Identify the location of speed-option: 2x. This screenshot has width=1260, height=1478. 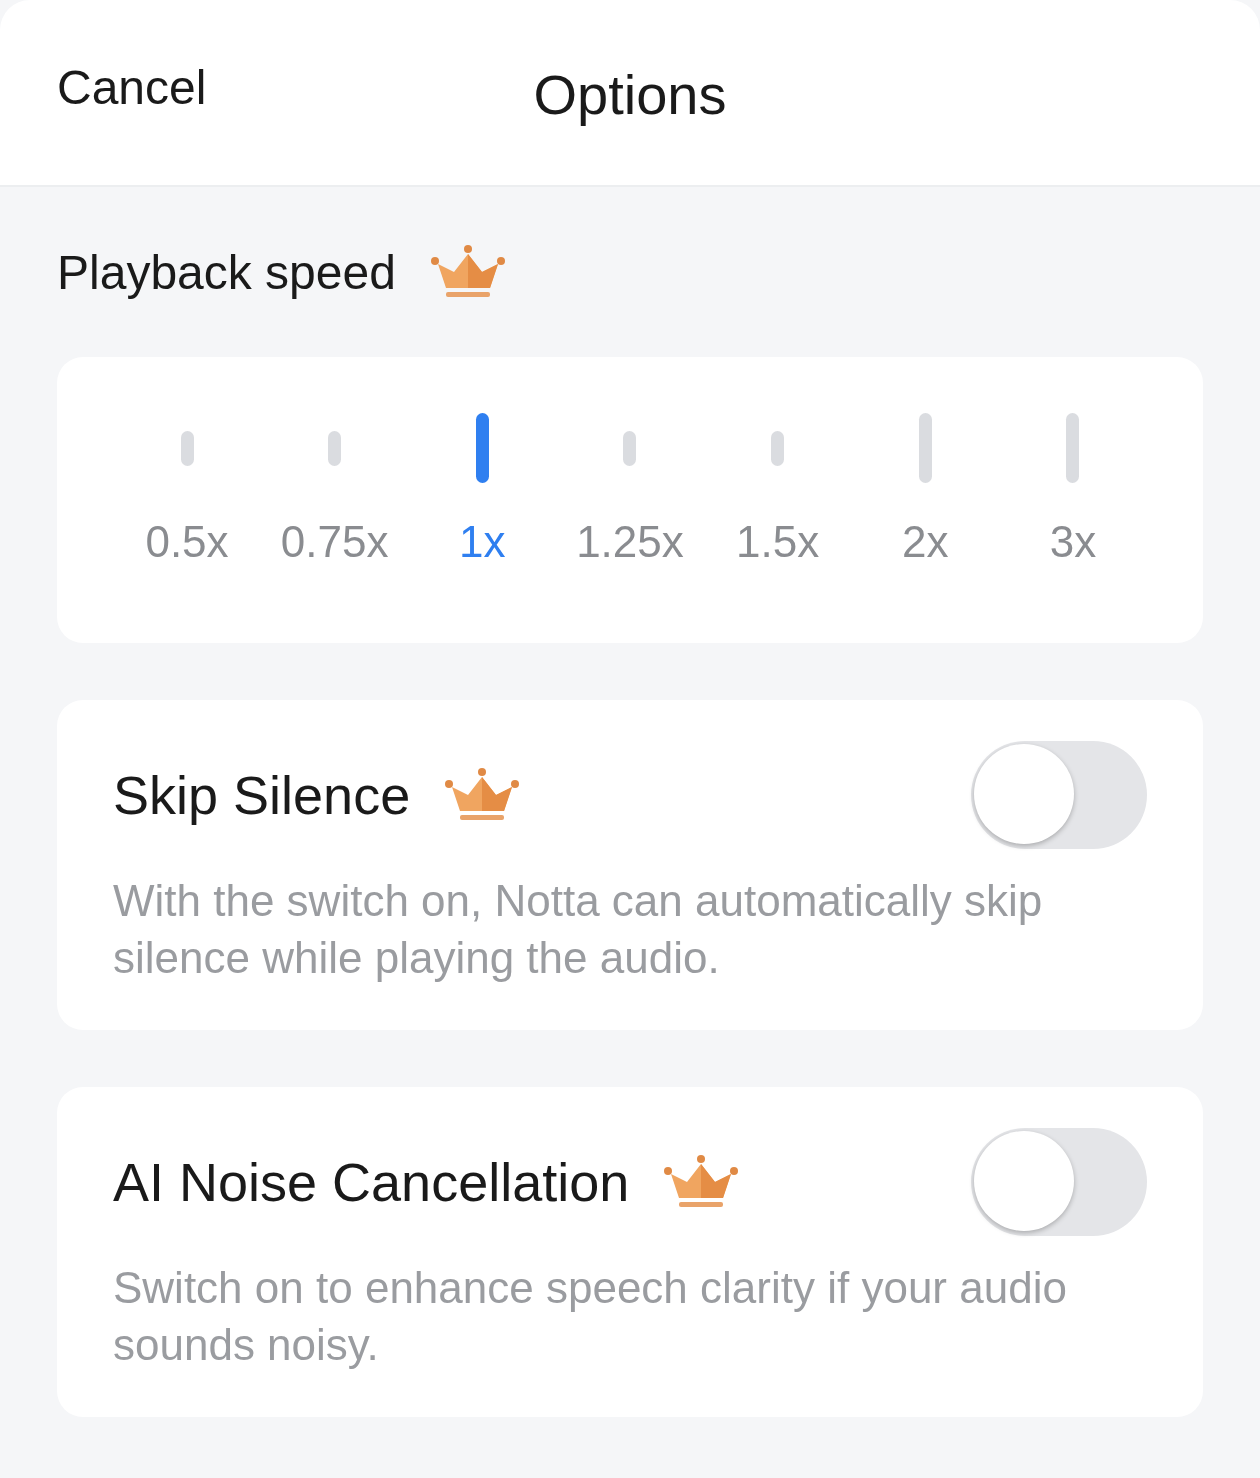
(925, 490).